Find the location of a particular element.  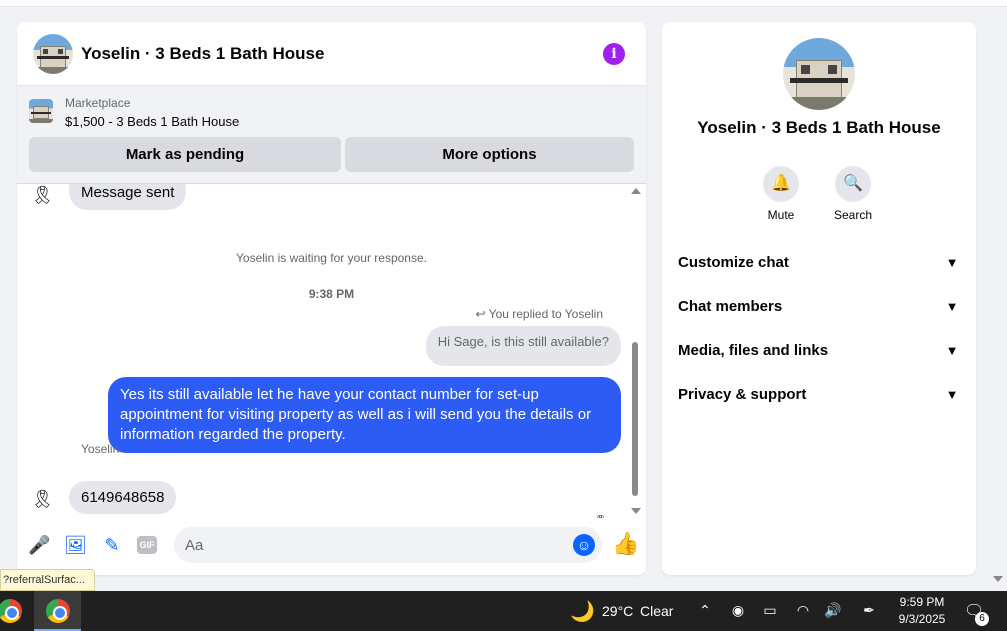

mute-button: 🔔 Mute is located at coordinates (781, 194).